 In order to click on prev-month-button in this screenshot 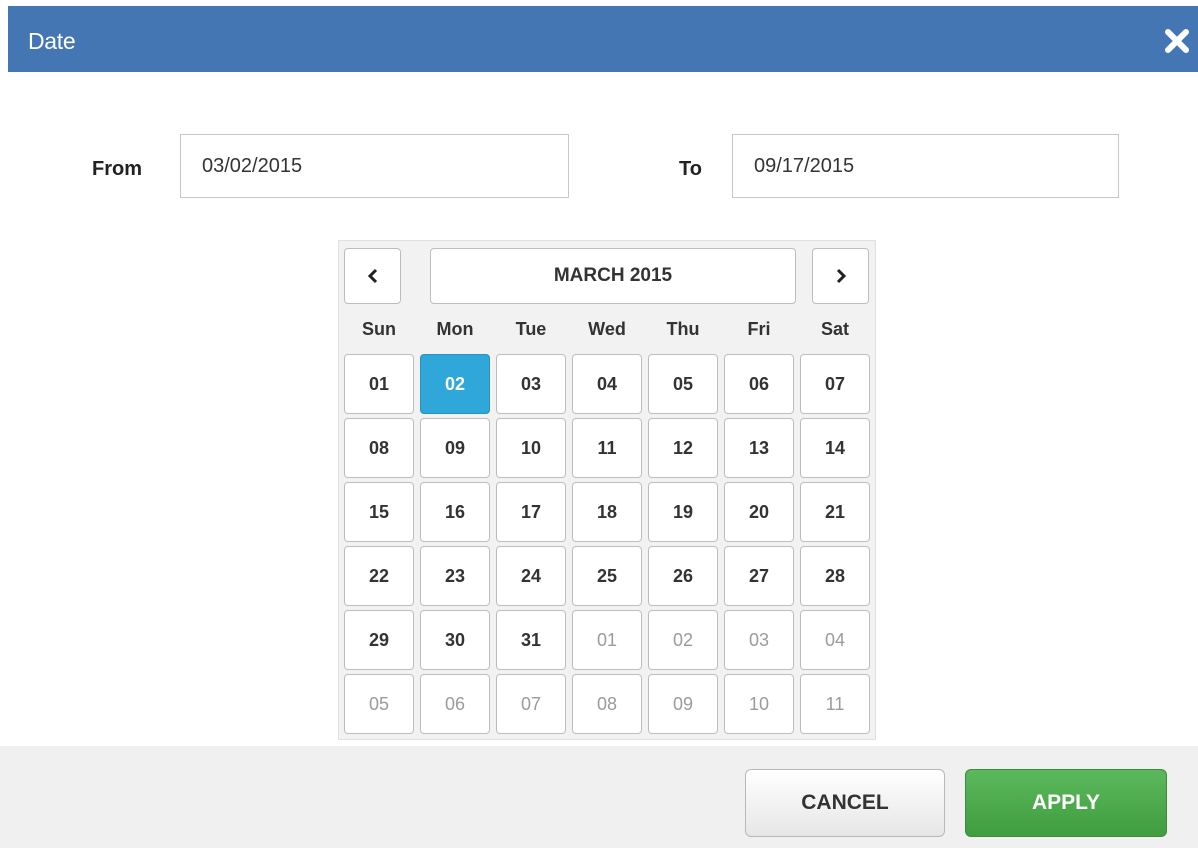, I will do `click(372, 276)`.